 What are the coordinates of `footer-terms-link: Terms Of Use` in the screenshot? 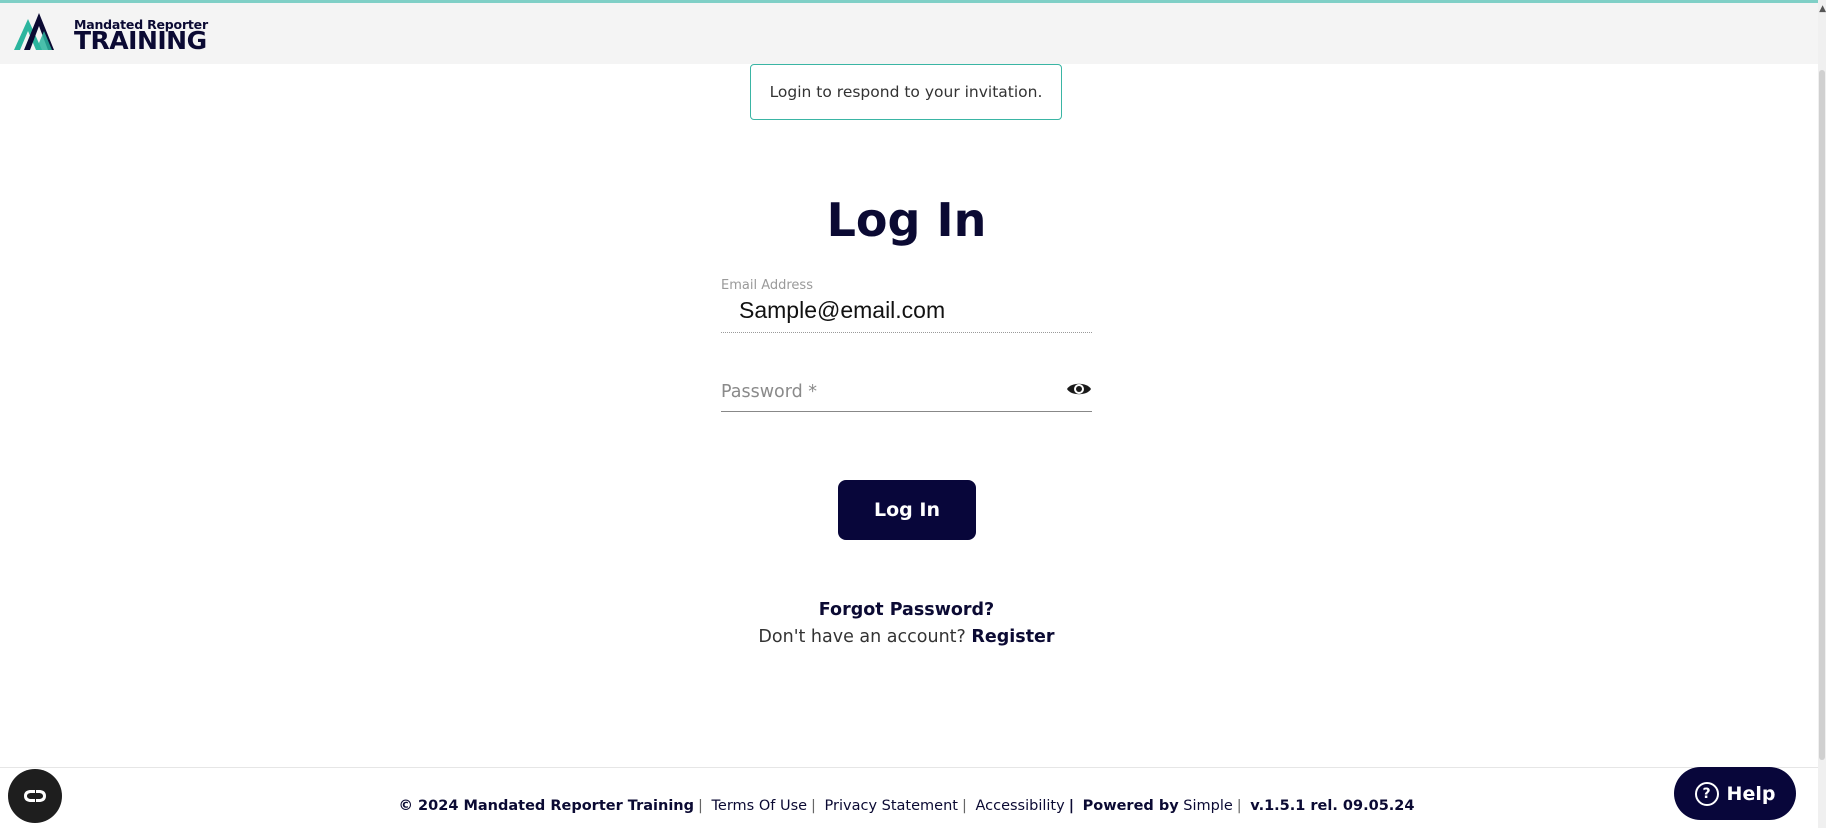 It's located at (760, 806).